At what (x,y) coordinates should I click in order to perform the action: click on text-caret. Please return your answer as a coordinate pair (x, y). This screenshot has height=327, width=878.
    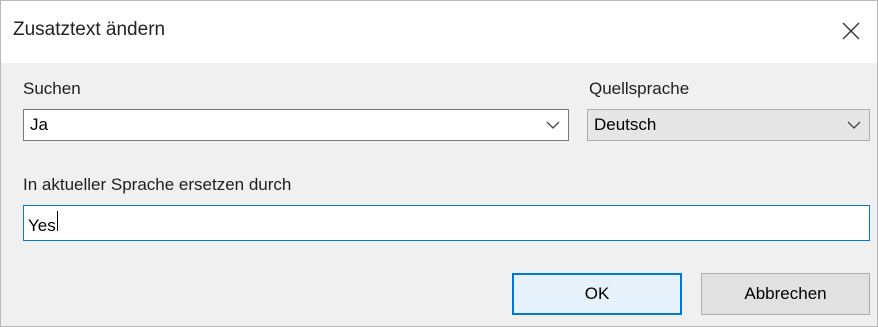
    Looking at the image, I should click on (57, 220).